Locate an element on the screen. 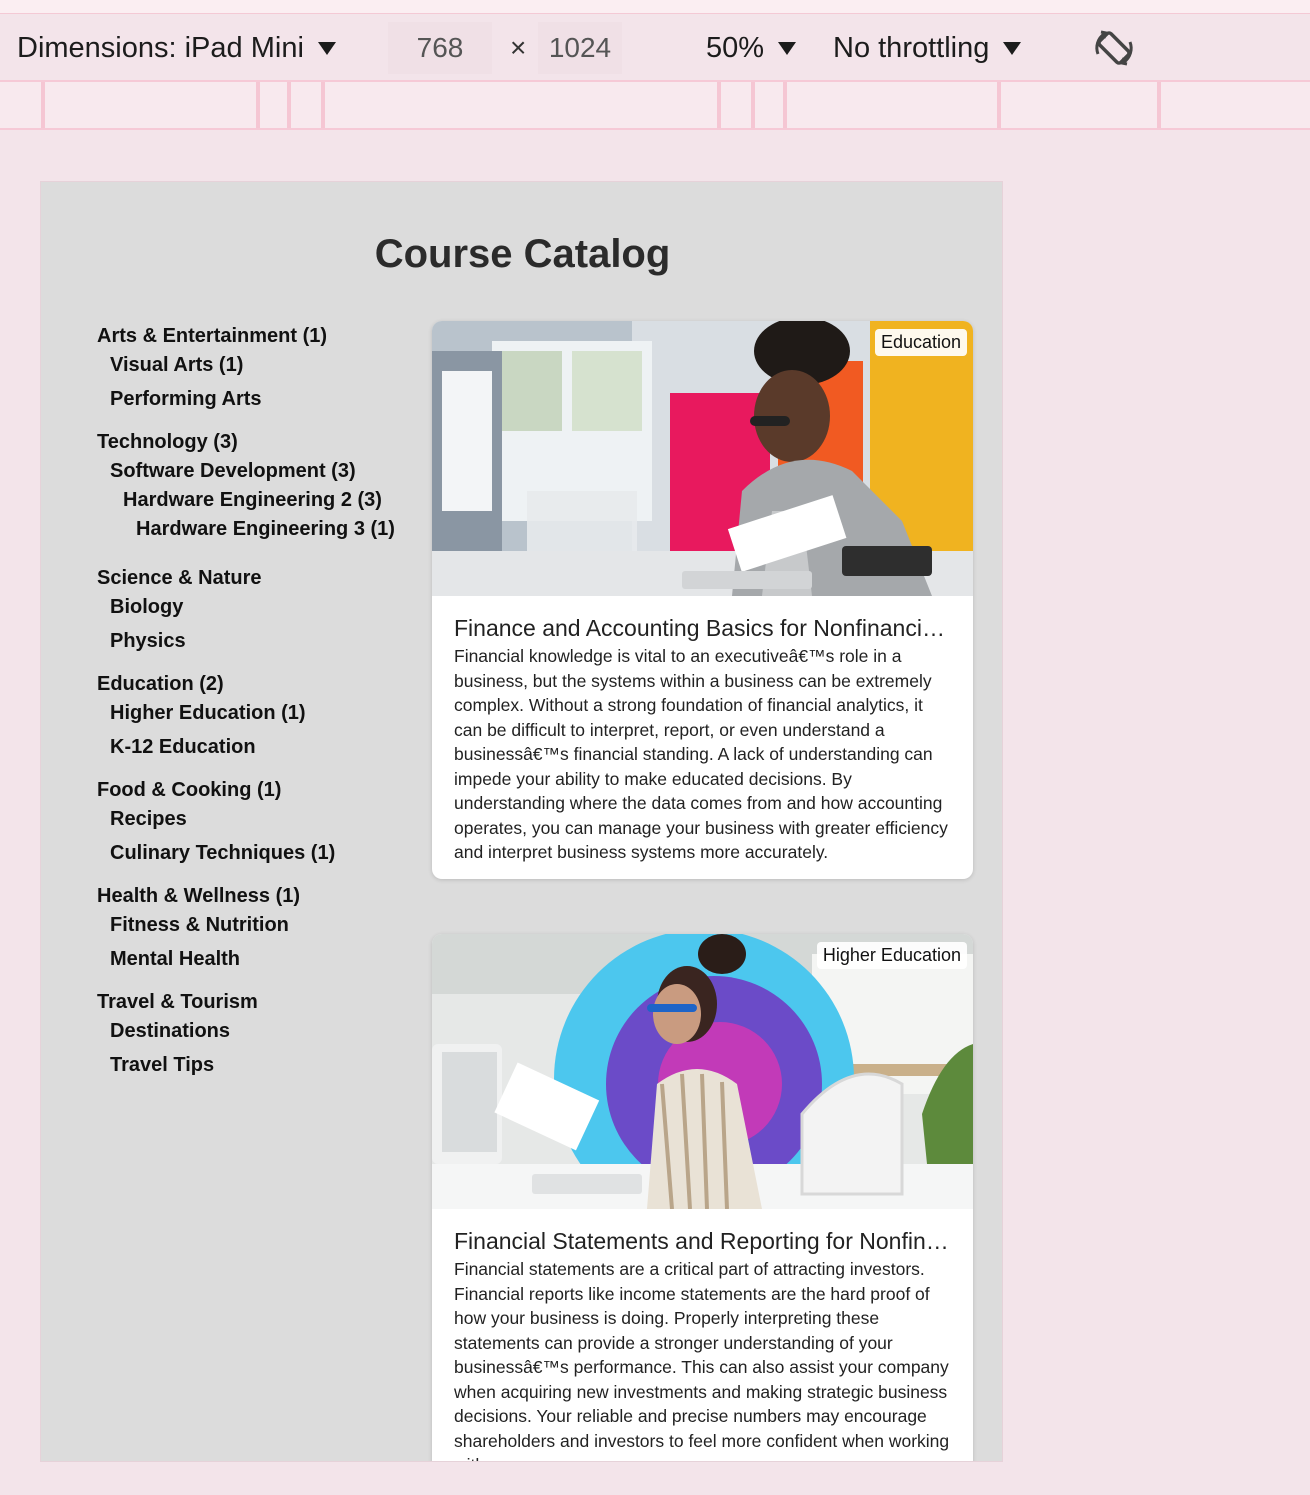 The image size is (1310, 1495). category-travel-tips: Travel Tips is located at coordinates (262, 1065).